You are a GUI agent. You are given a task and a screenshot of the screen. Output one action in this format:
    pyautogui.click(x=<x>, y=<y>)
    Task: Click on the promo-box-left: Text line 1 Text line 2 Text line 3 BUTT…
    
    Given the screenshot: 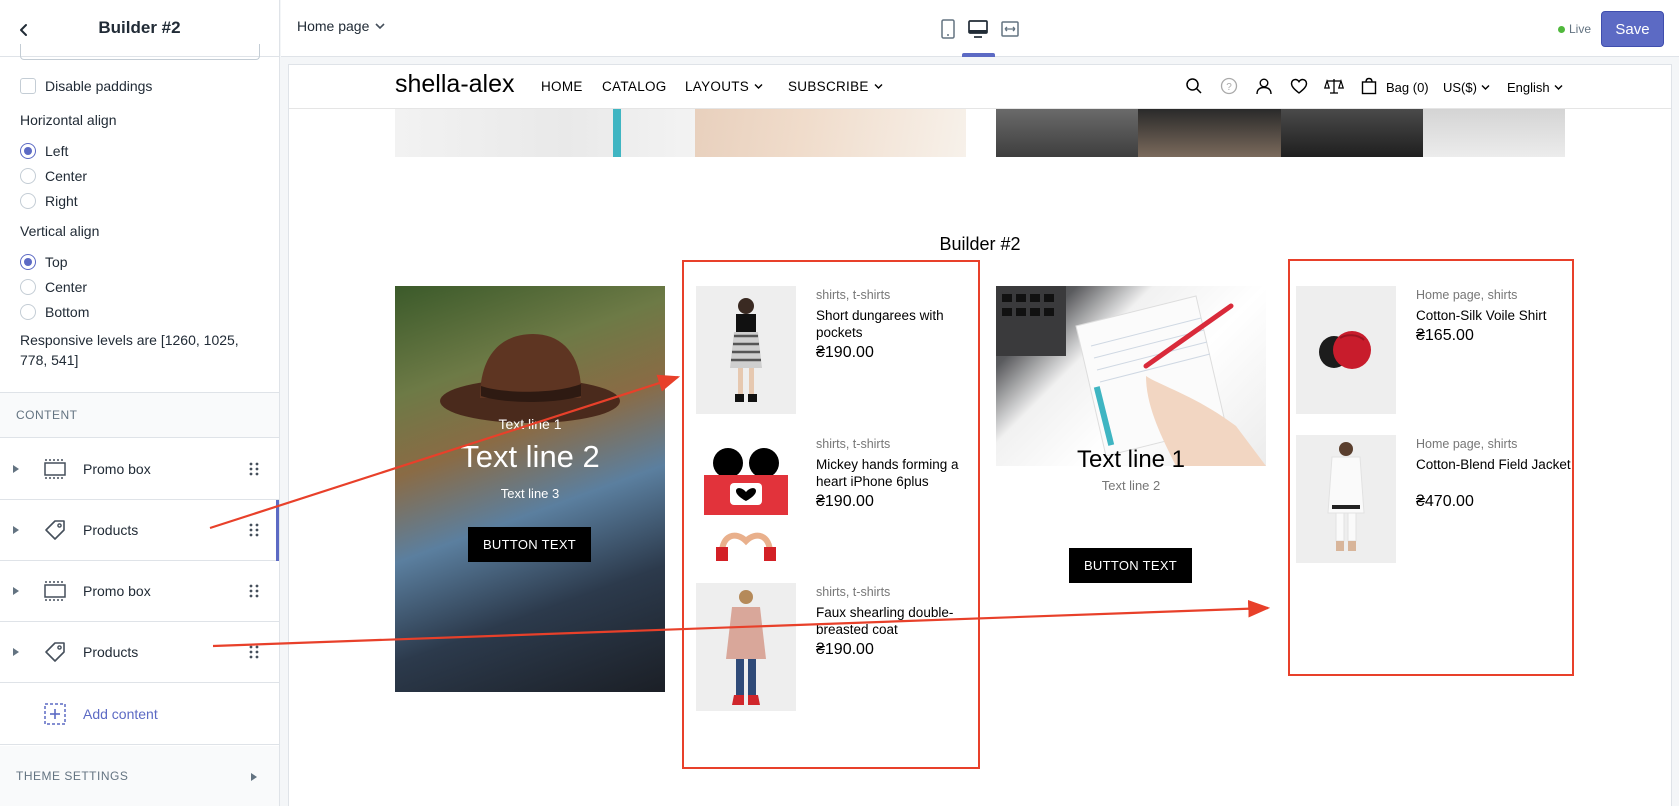 What is the action you would take?
    pyautogui.click(x=530, y=489)
    